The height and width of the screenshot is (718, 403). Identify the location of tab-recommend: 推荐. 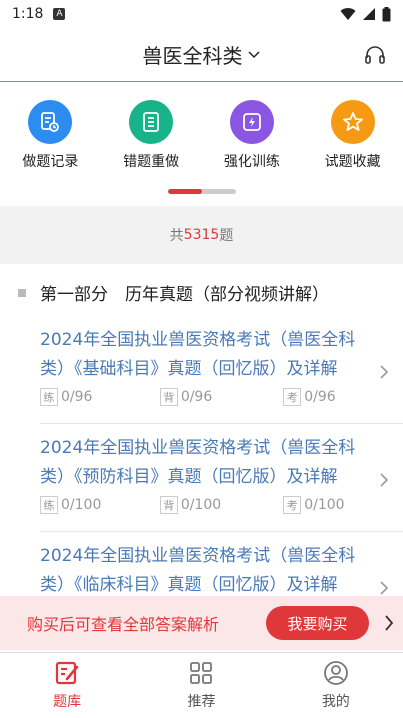
(201, 685).